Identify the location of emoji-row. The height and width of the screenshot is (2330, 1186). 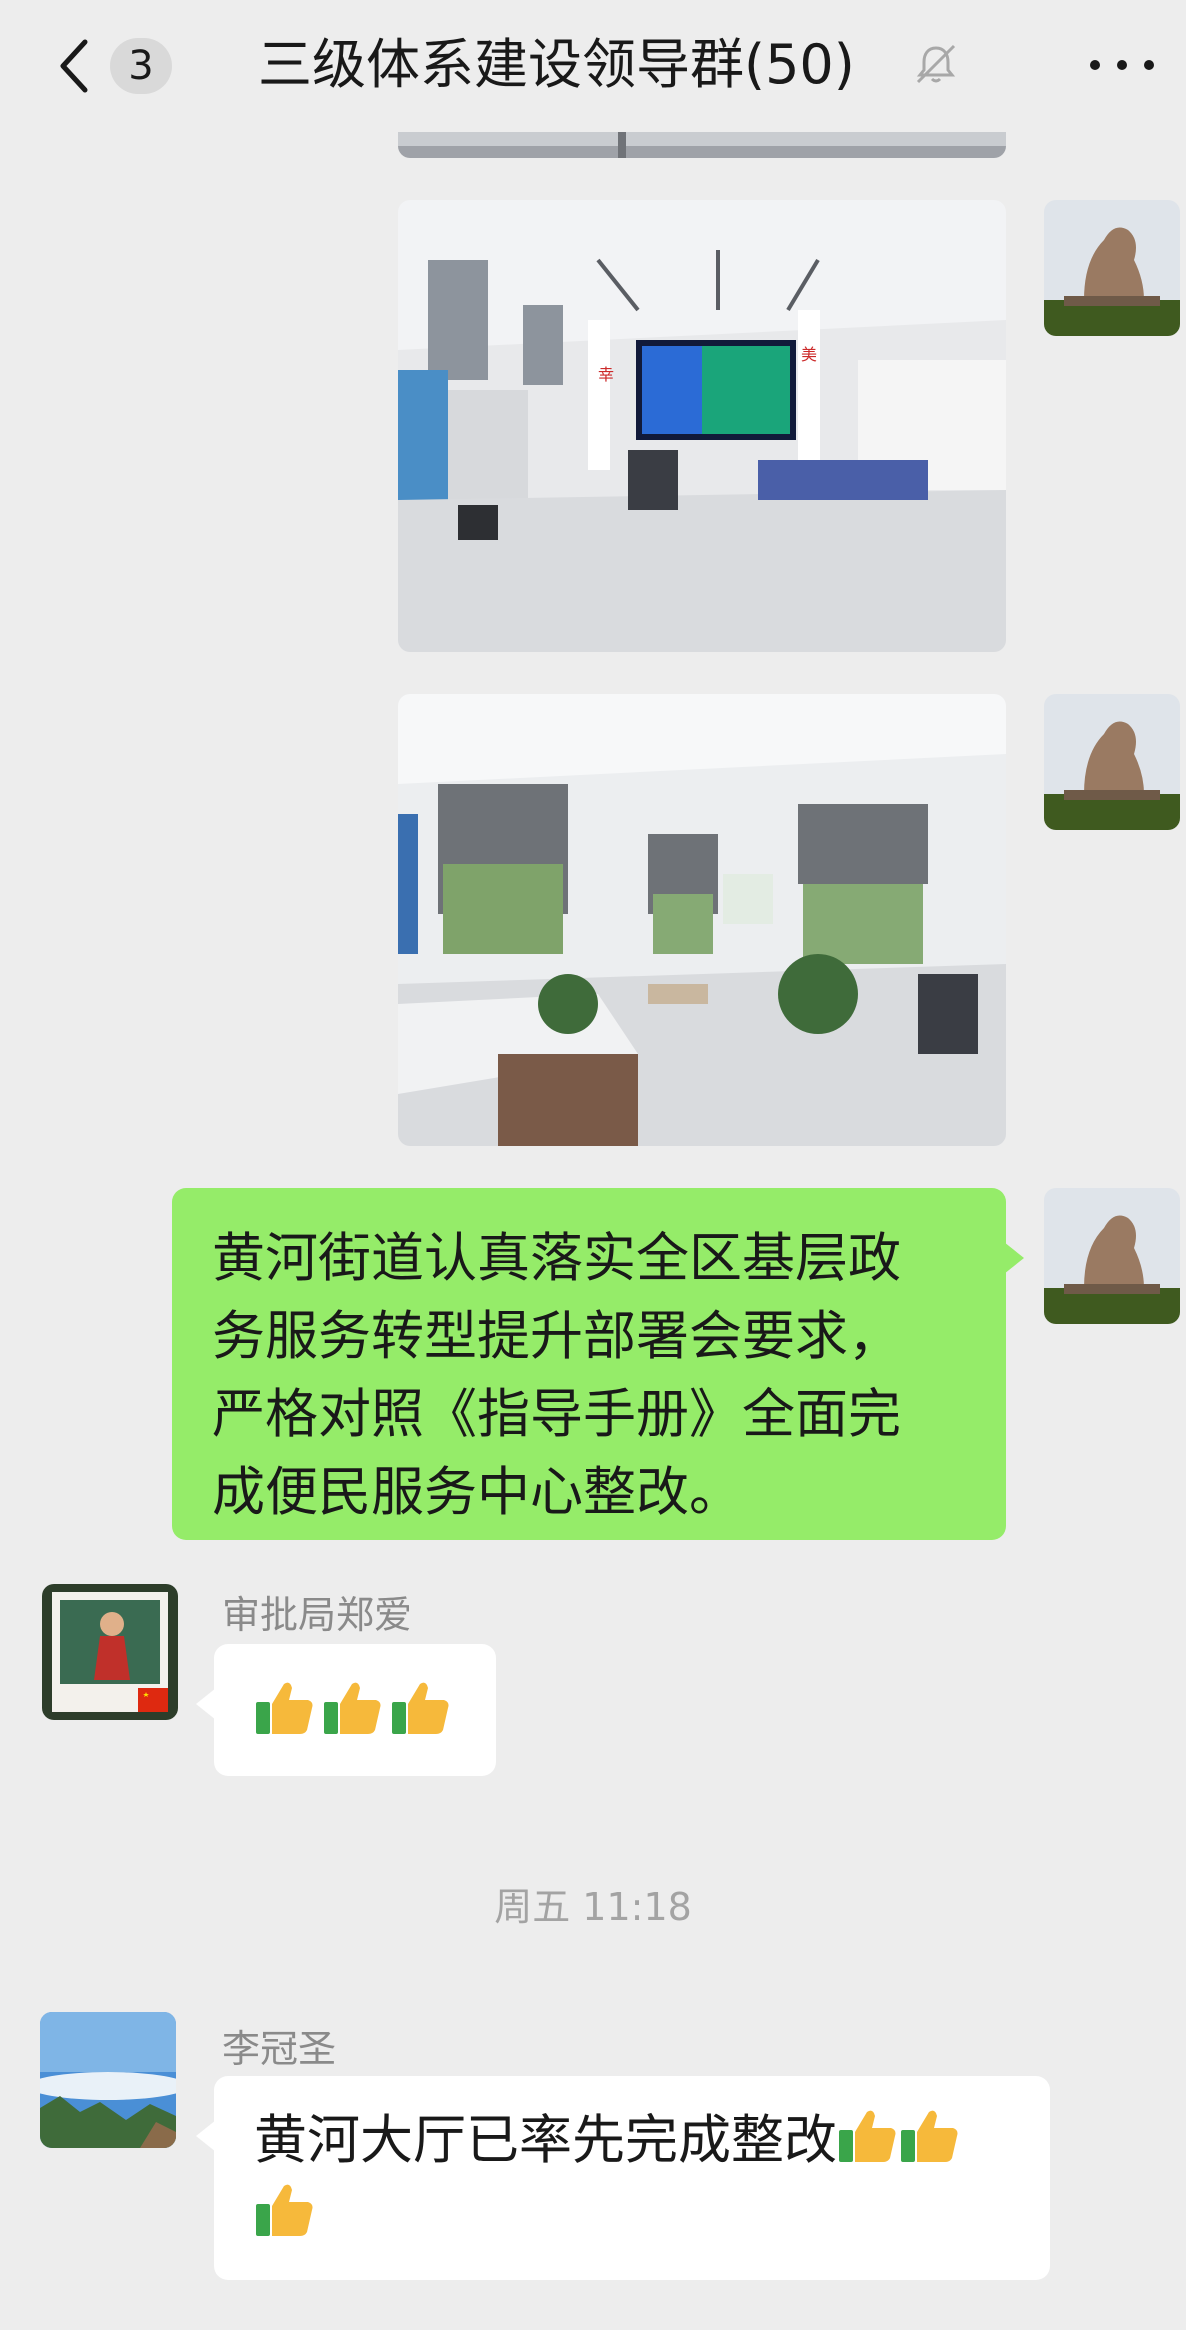
(355, 1707).